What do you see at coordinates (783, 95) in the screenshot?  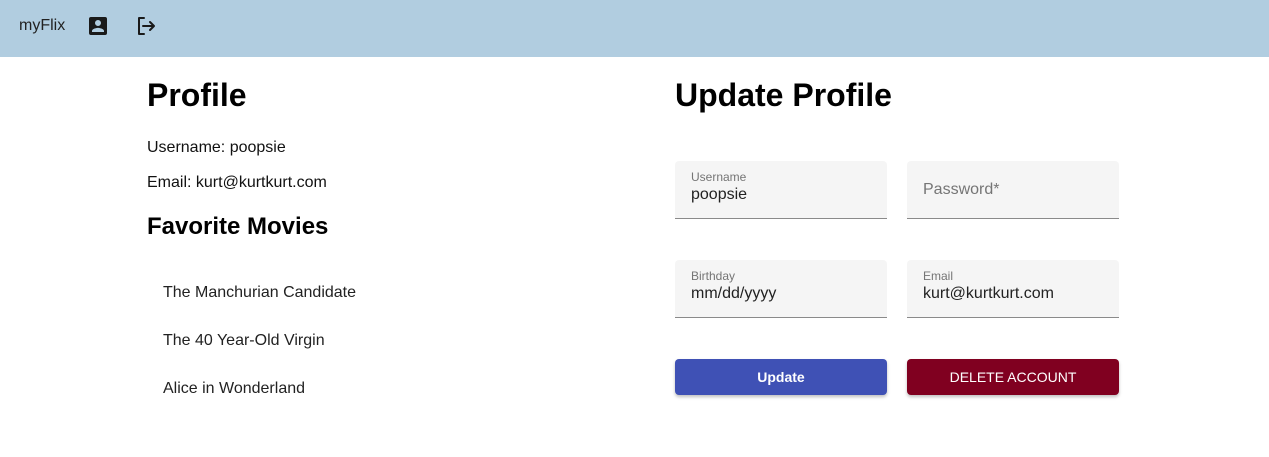 I see `update-profile-title: Update Profile` at bounding box center [783, 95].